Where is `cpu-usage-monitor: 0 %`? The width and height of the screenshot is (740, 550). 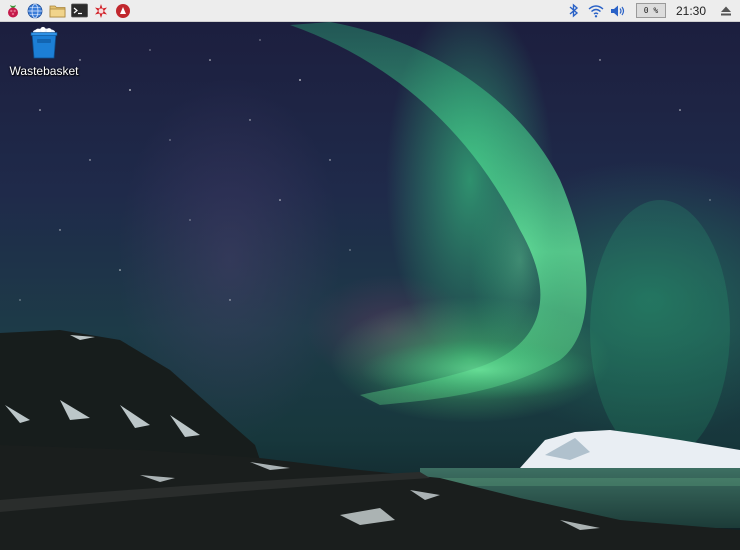 cpu-usage-monitor: 0 % is located at coordinates (650, 10).